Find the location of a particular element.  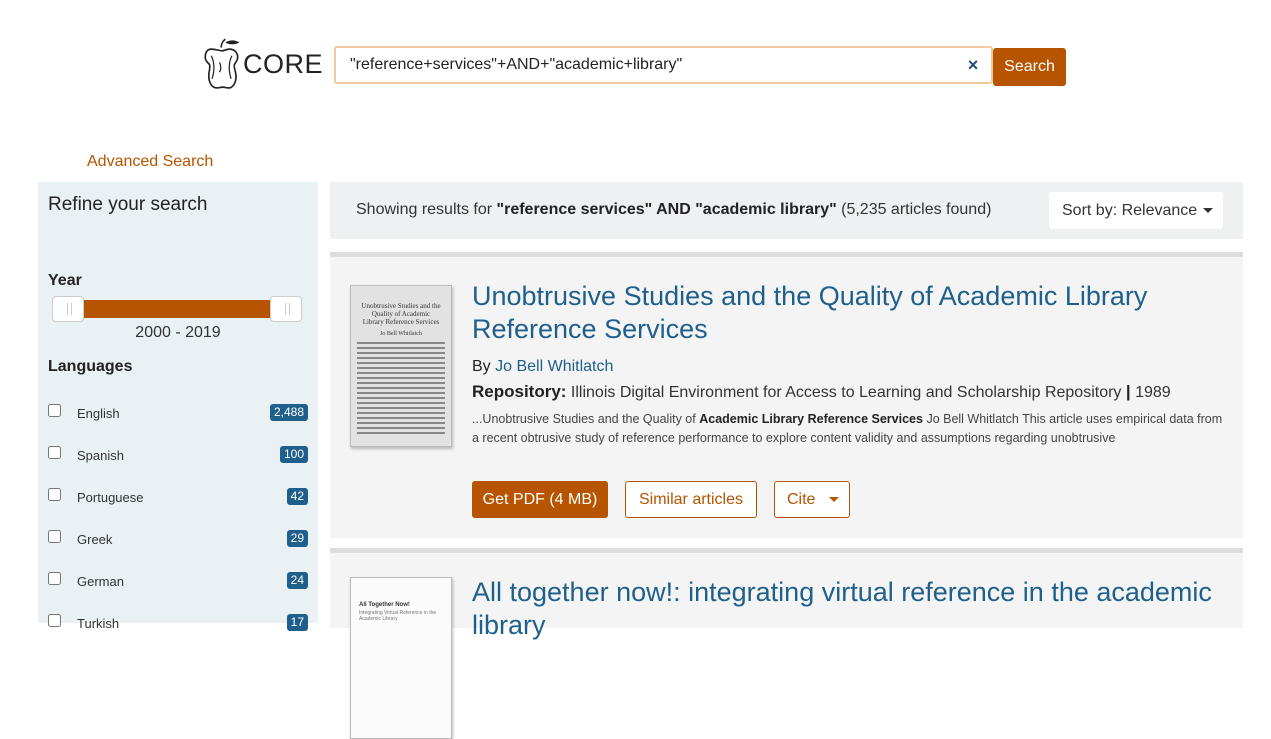

year-range: 2000 - 2019 is located at coordinates (178, 332).